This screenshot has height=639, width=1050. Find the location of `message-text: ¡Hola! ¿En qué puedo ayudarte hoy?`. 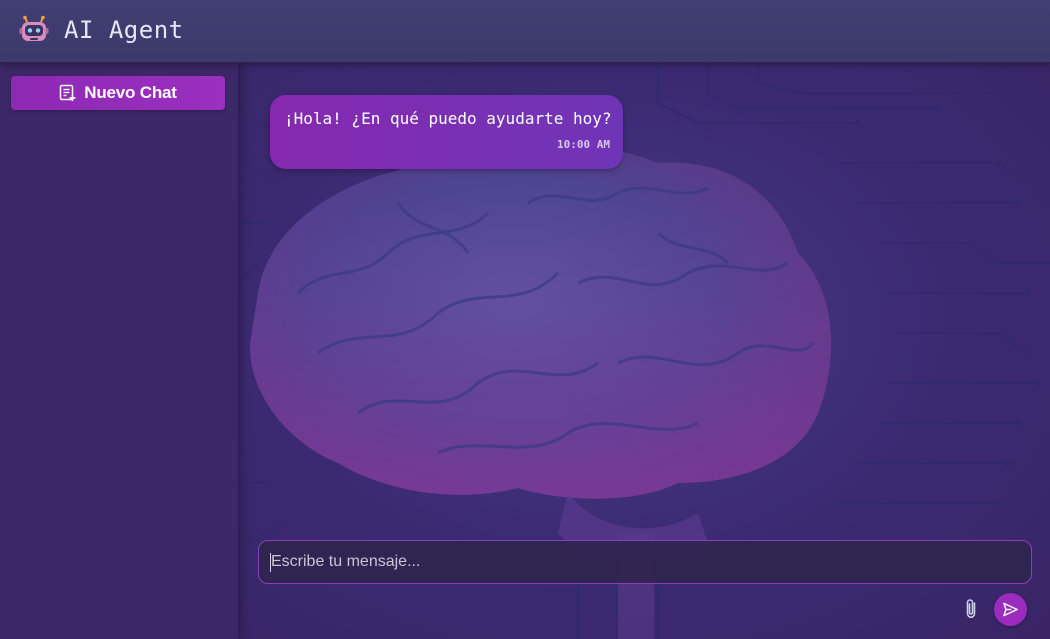

message-text: ¡Hola! ¿En qué puedo ayudarte hoy? is located at coordinates (448, 118).